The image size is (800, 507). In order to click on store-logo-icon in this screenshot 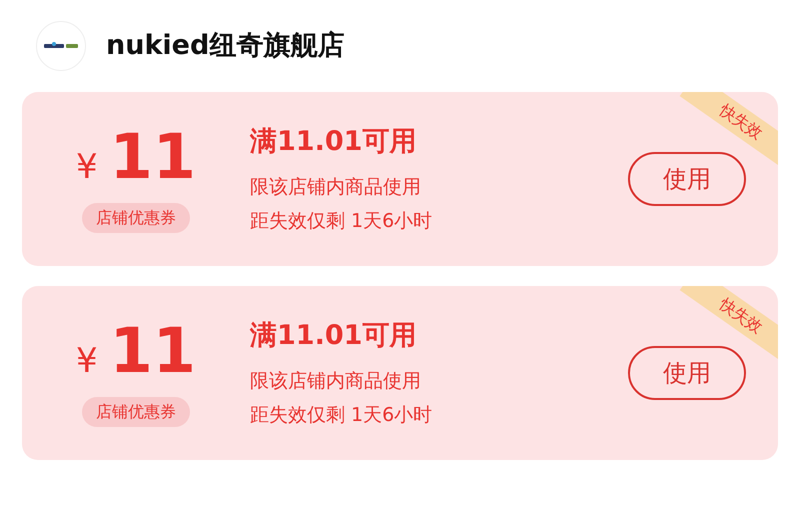, I will do `click(61, 46)`.